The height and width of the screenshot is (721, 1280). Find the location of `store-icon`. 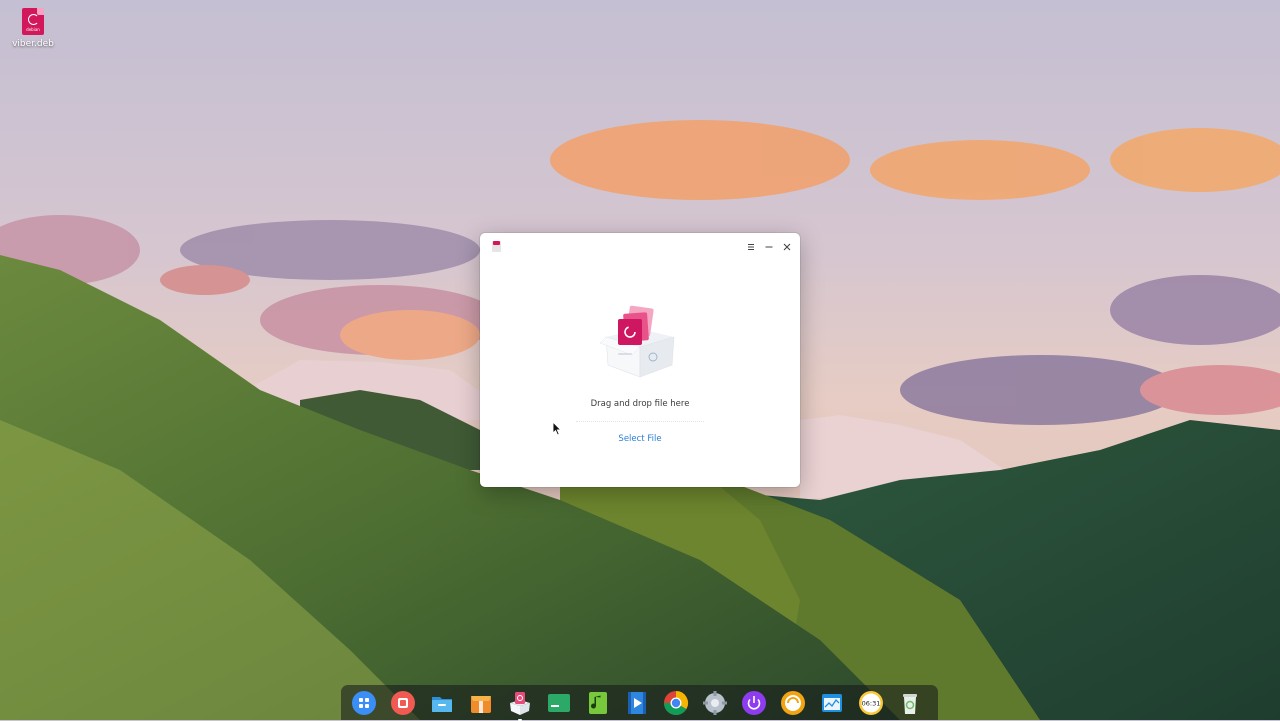

store-icon is located at coordinates (481, 704).